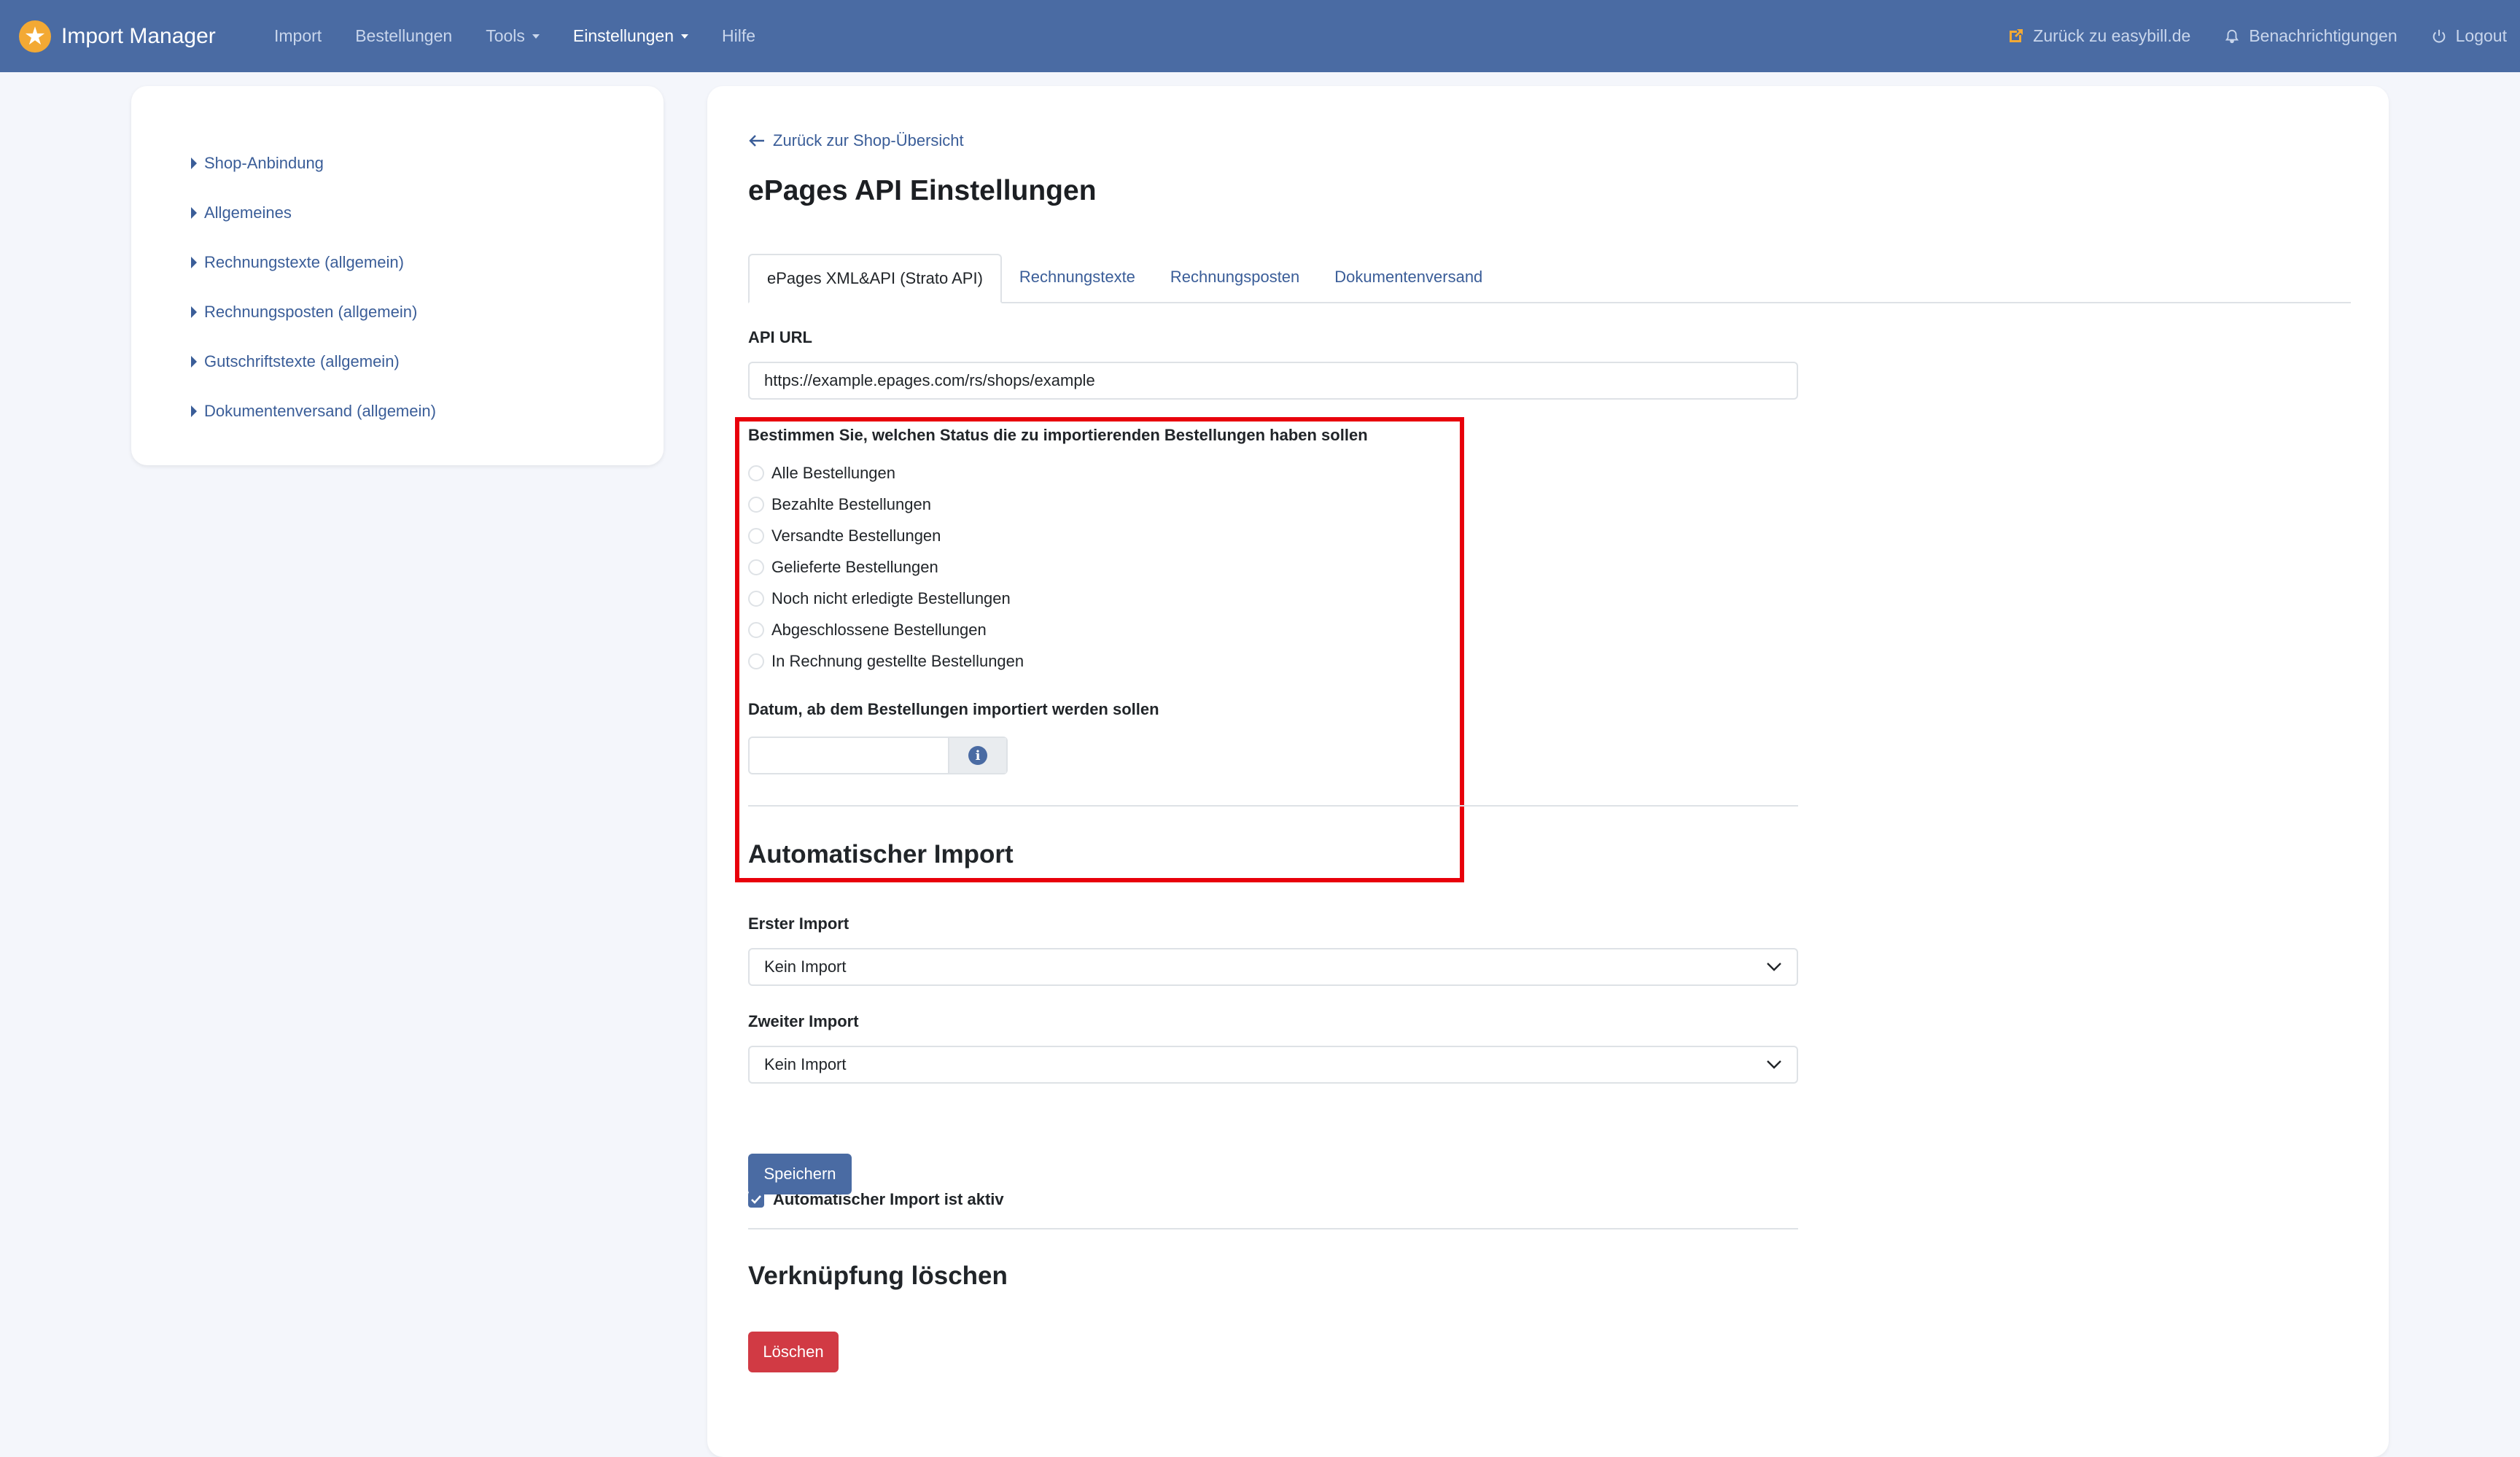  Describe the element at coordinates (780, 337) in the screenshot. I see `api-url-label: API URL` at that location.